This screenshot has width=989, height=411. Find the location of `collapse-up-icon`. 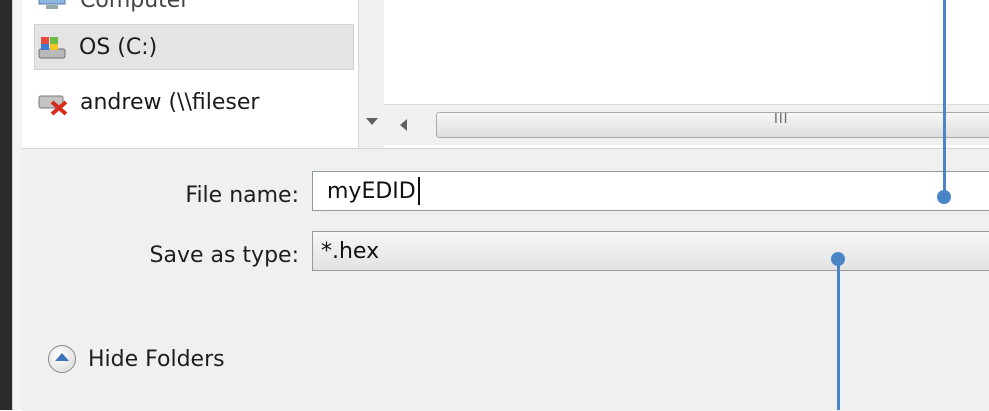

collapse-up-icon is located at coordinates (62, 359).